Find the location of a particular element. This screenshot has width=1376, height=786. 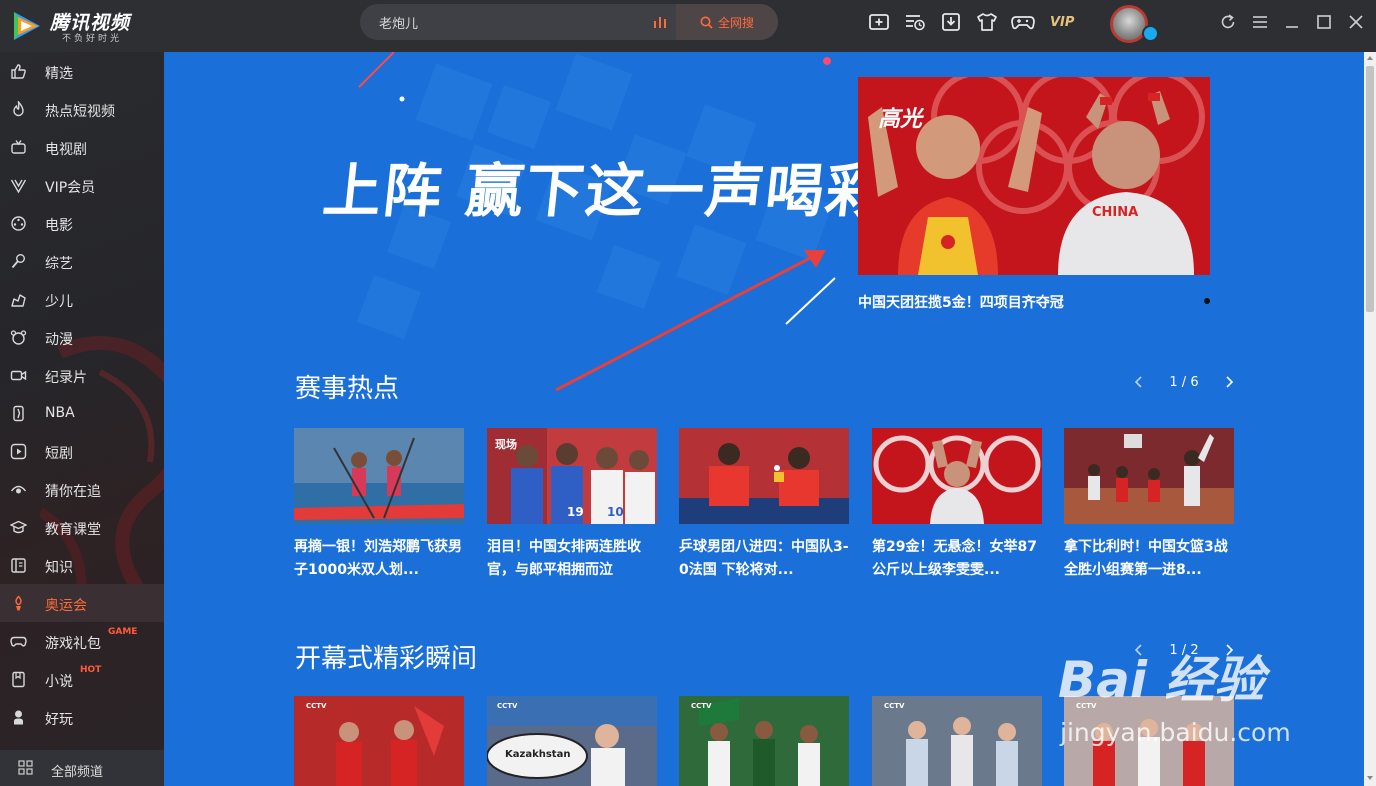

sidebar-item-nba: NBA is located at coordinates (82, 413).